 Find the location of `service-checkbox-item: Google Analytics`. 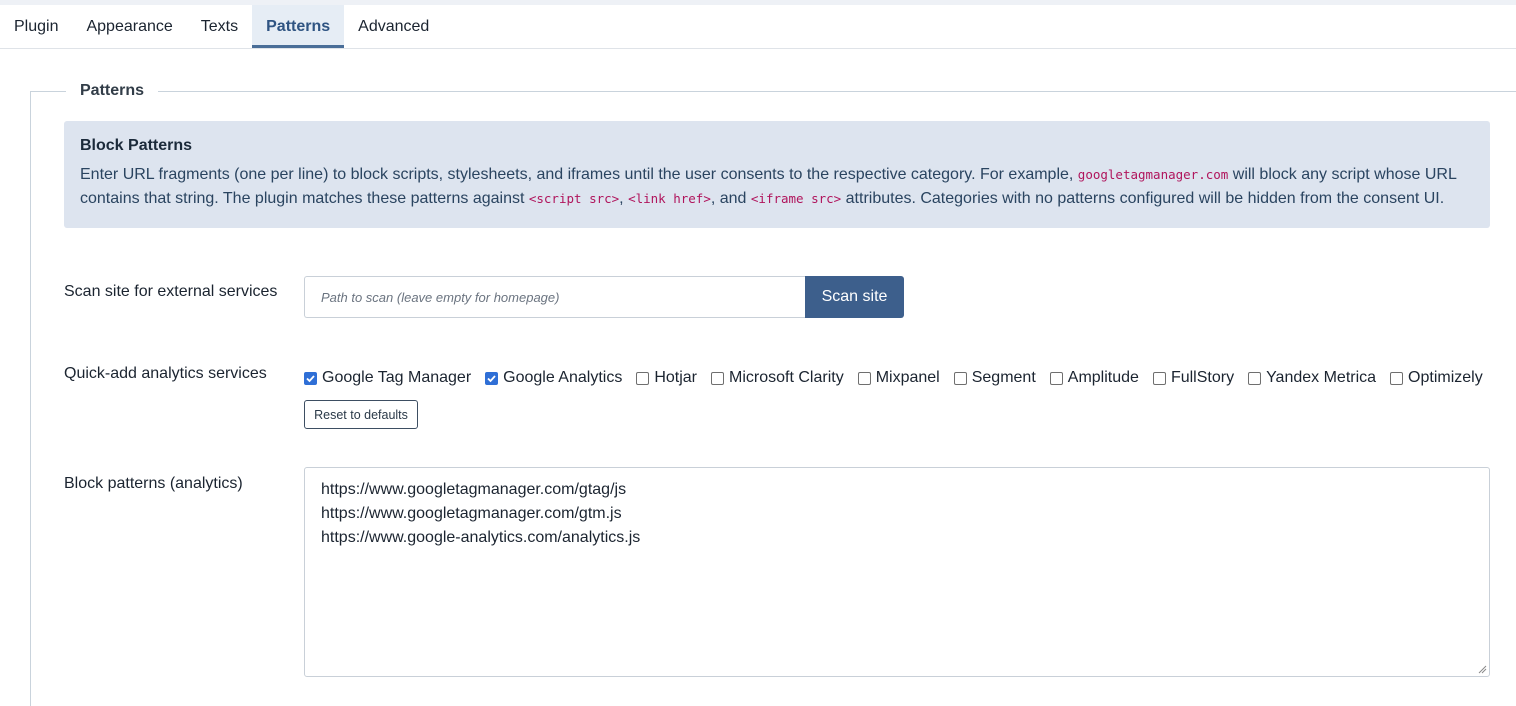

service-checkbox-item: Google Analytics is located at coordinates (553, 378).